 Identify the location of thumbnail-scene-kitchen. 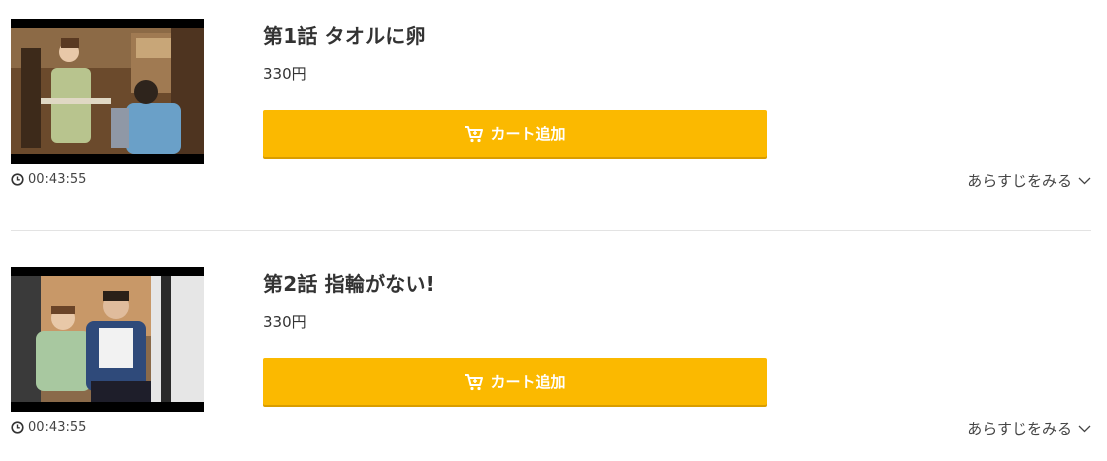
(107, 91).